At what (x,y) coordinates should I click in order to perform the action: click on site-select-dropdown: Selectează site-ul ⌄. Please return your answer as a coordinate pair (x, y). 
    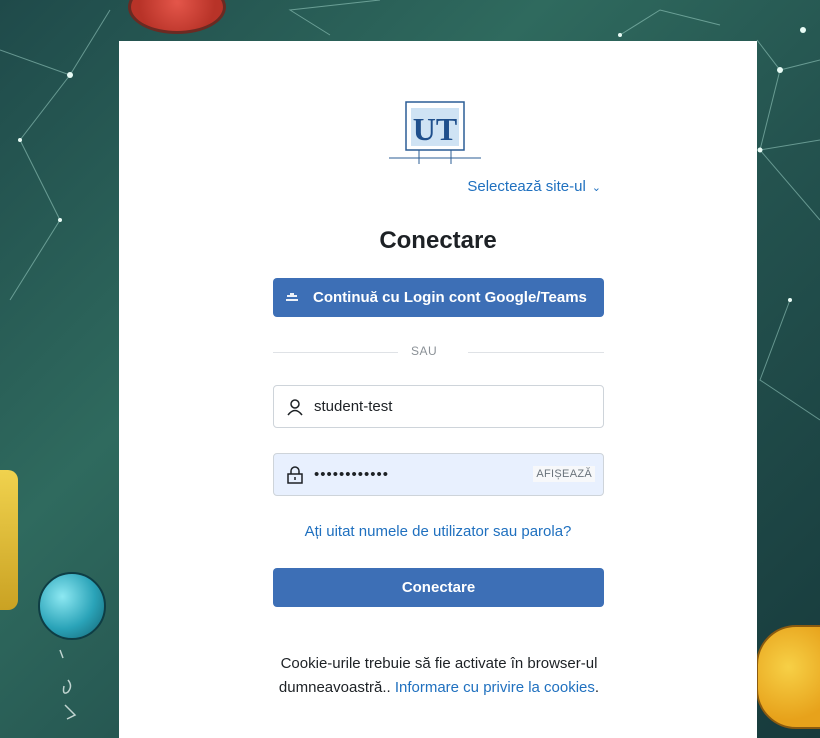
    Looking at the image, I should click on (534, 186).